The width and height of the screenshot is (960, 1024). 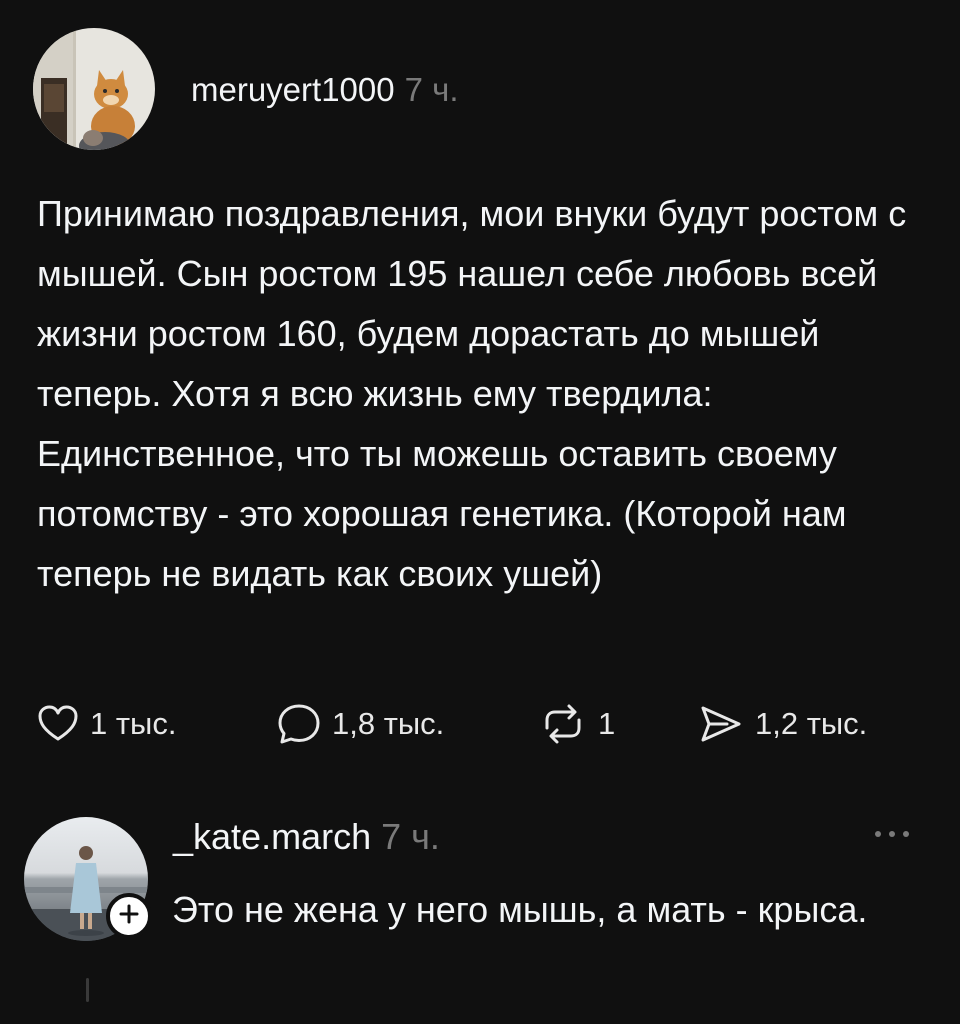 What do you see at coordinates (607, 723) in the screenshot?
I see `repost-count: 1` at bounding box center [607, 723].